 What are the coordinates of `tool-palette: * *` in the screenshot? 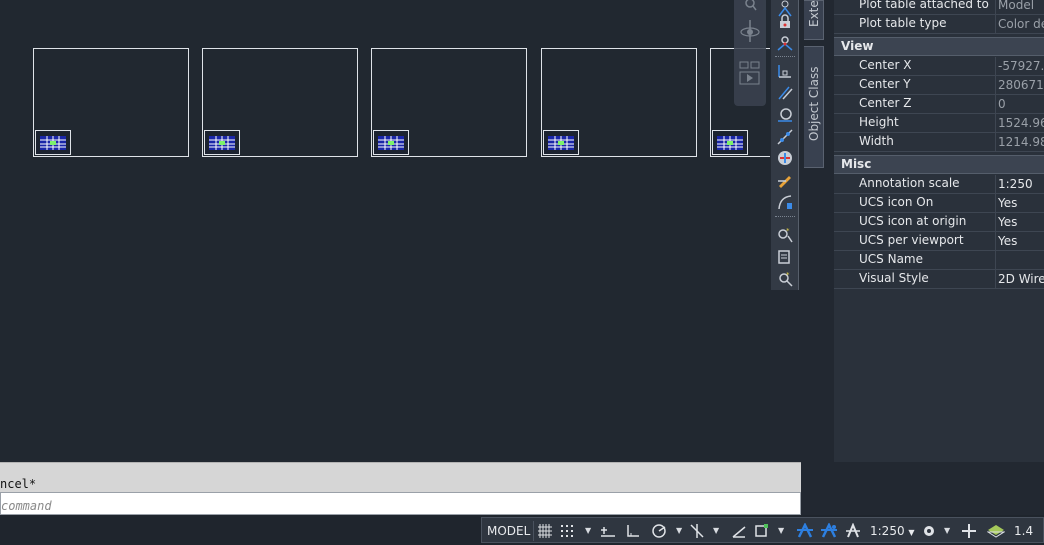 It's located at (785, 145).